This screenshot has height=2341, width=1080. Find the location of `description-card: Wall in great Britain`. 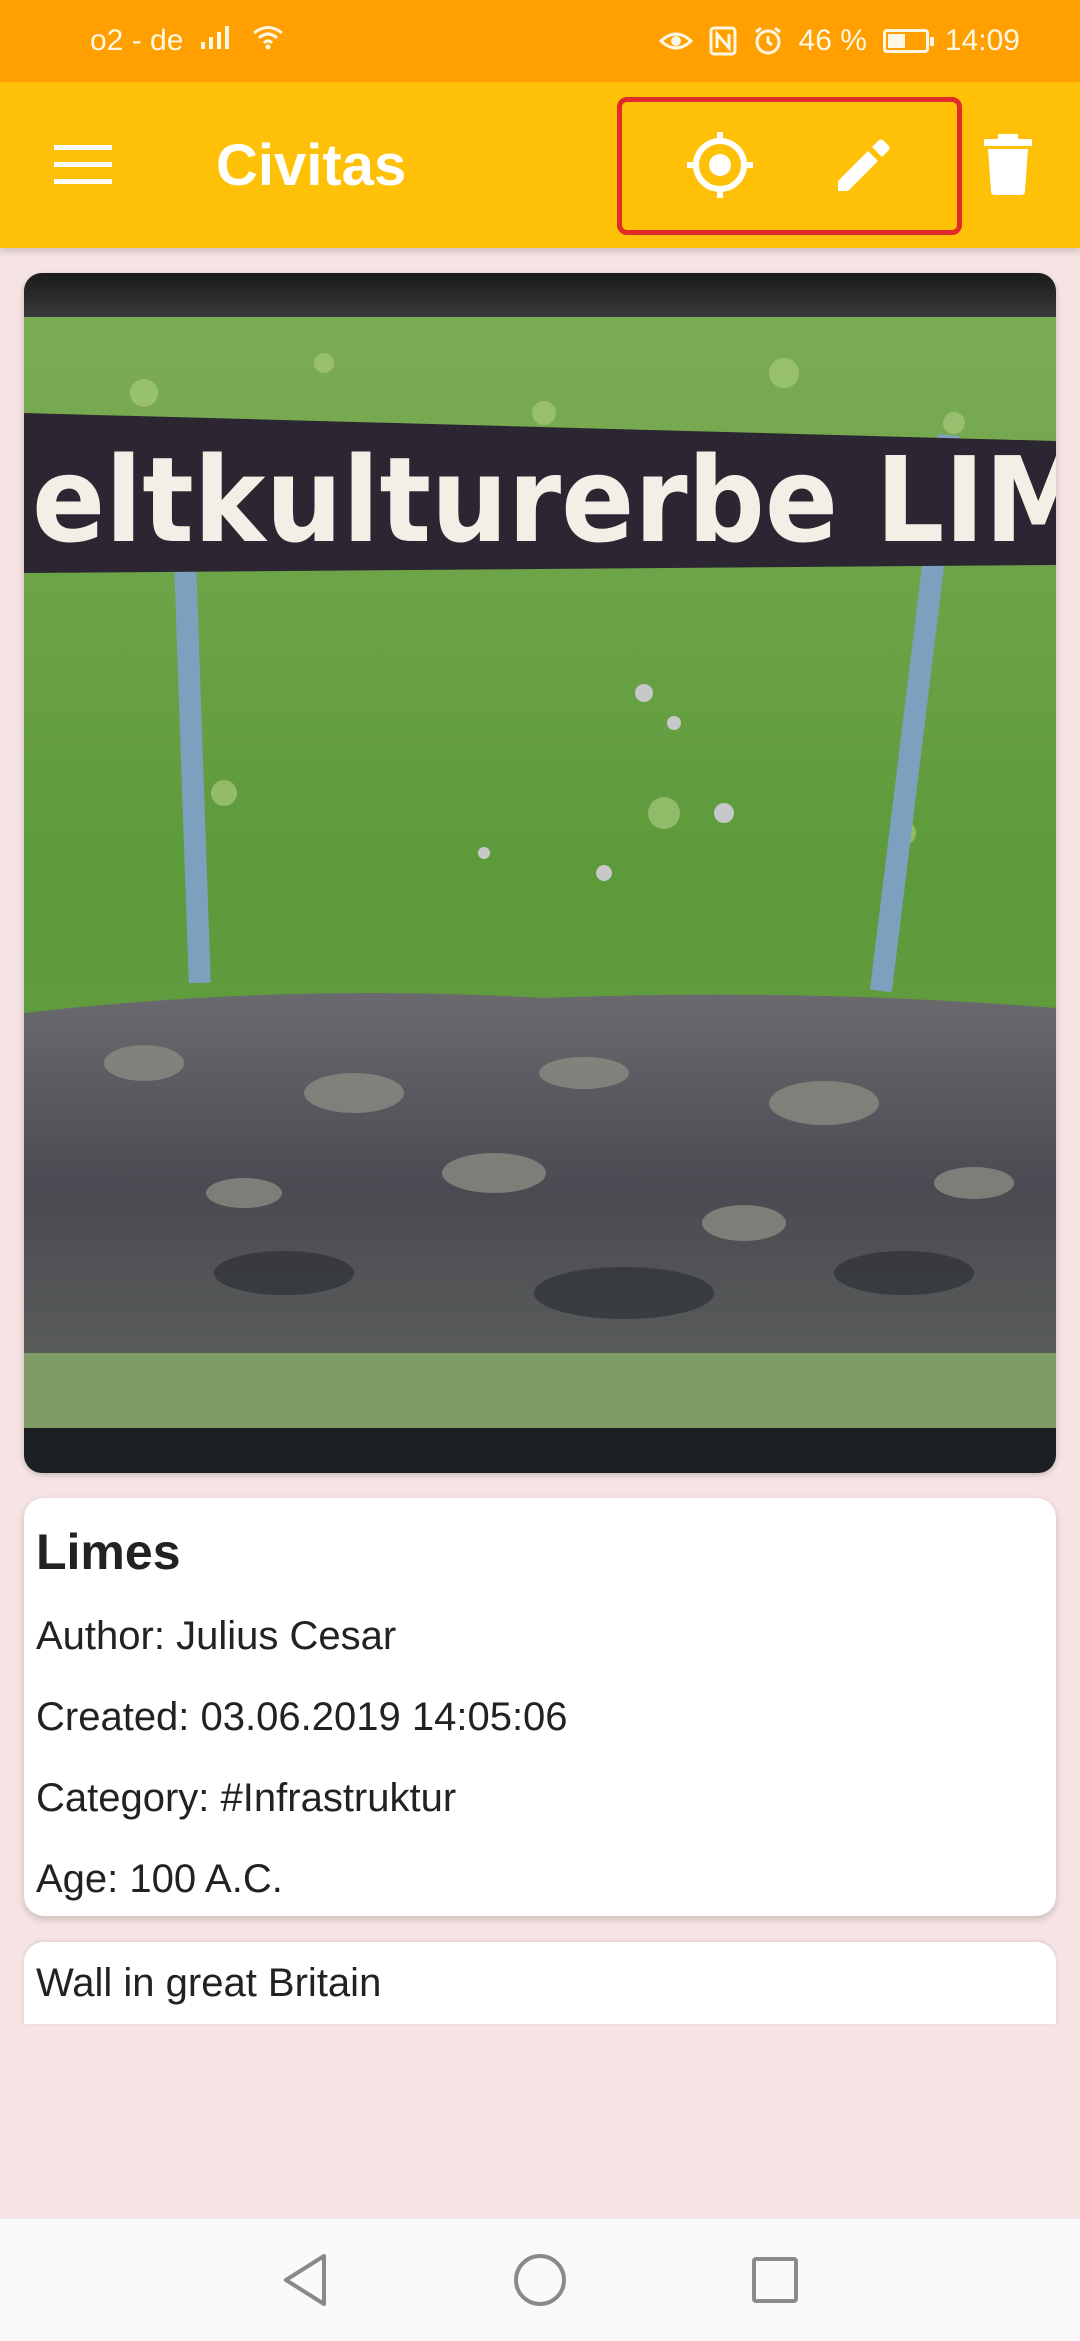

description-card: Wall in great Britain is located at coordinates (540, 1983).